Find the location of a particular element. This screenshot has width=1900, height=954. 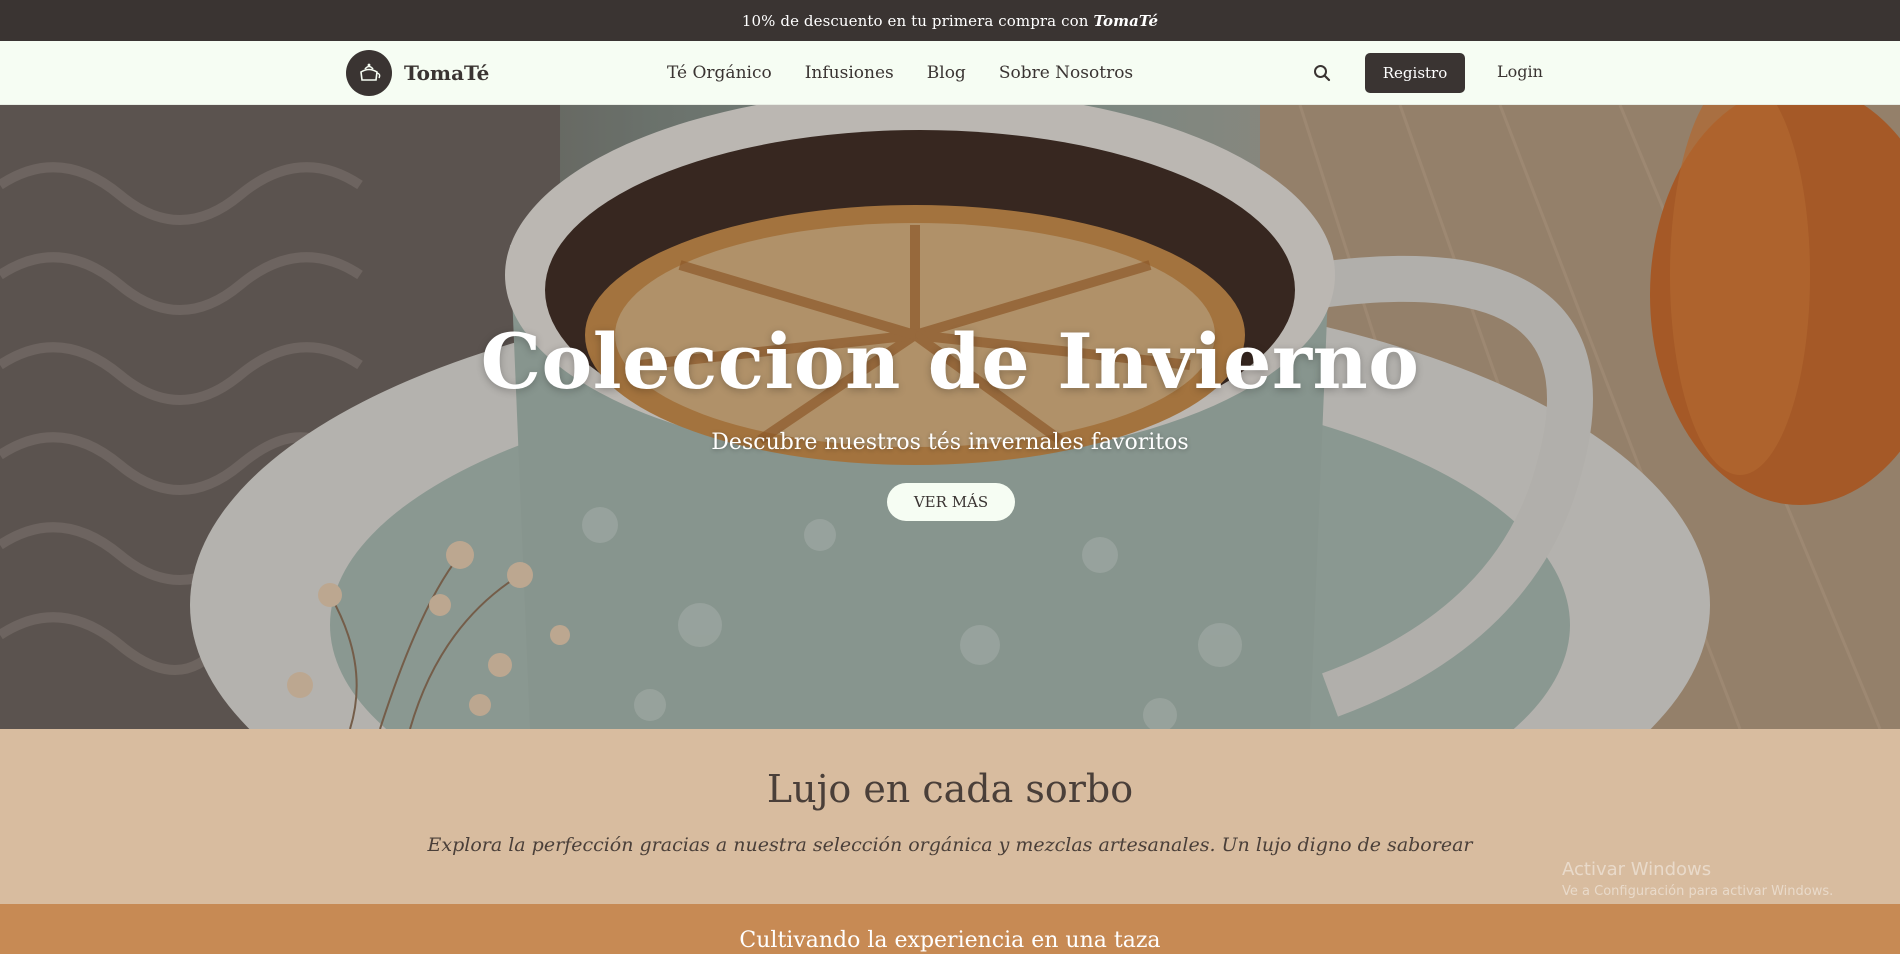

nav-sobre-nosotros: Sobre Nosotros is located at coordinates (1066, 73).